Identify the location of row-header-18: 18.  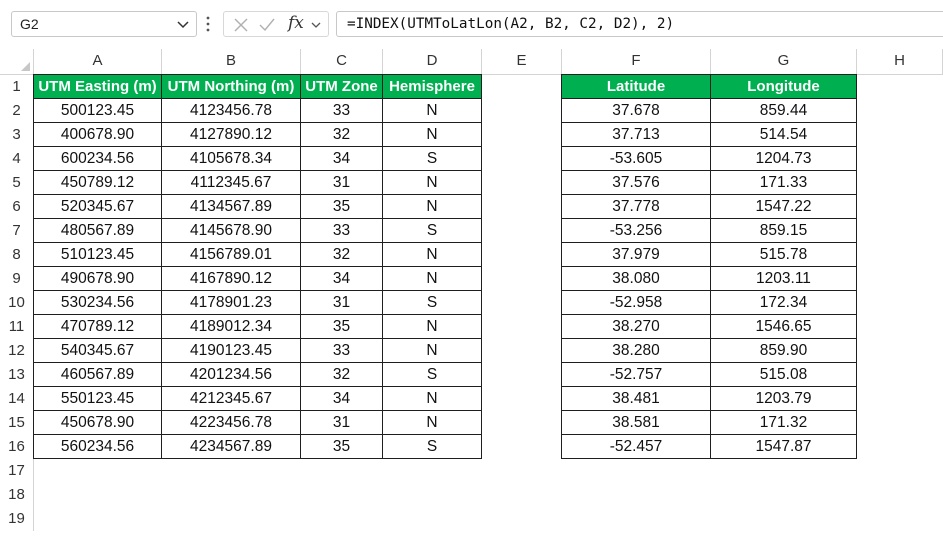
(17, 495).